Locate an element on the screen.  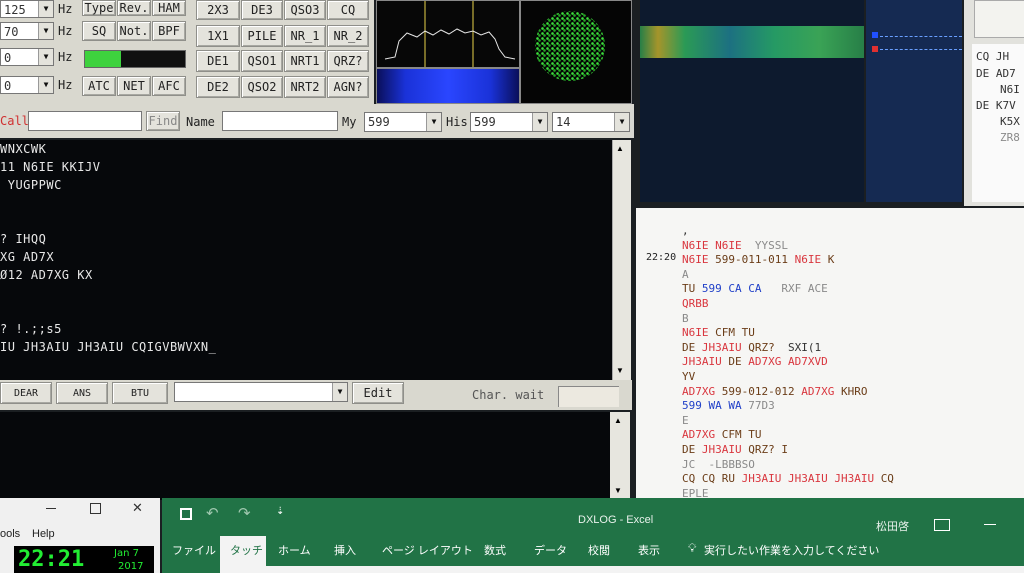
macro-qso1-button: QSO1 is located at coordinates (262, 61).